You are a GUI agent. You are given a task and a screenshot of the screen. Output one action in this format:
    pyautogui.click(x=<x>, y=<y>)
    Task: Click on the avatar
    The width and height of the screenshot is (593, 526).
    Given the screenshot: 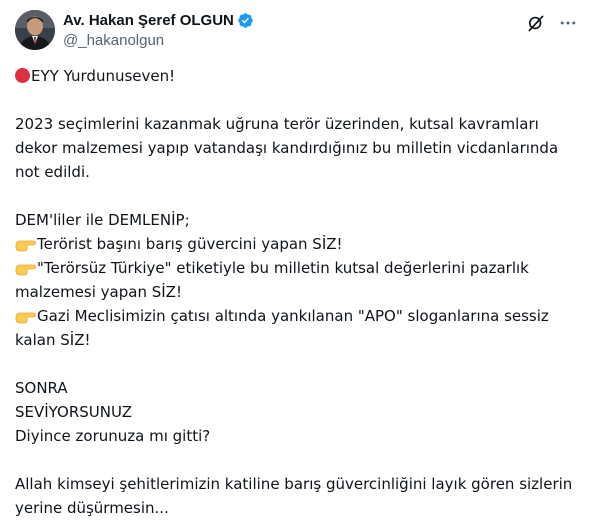 What is the action you would take?
    pyautogui.click(x=35, y=30)
    